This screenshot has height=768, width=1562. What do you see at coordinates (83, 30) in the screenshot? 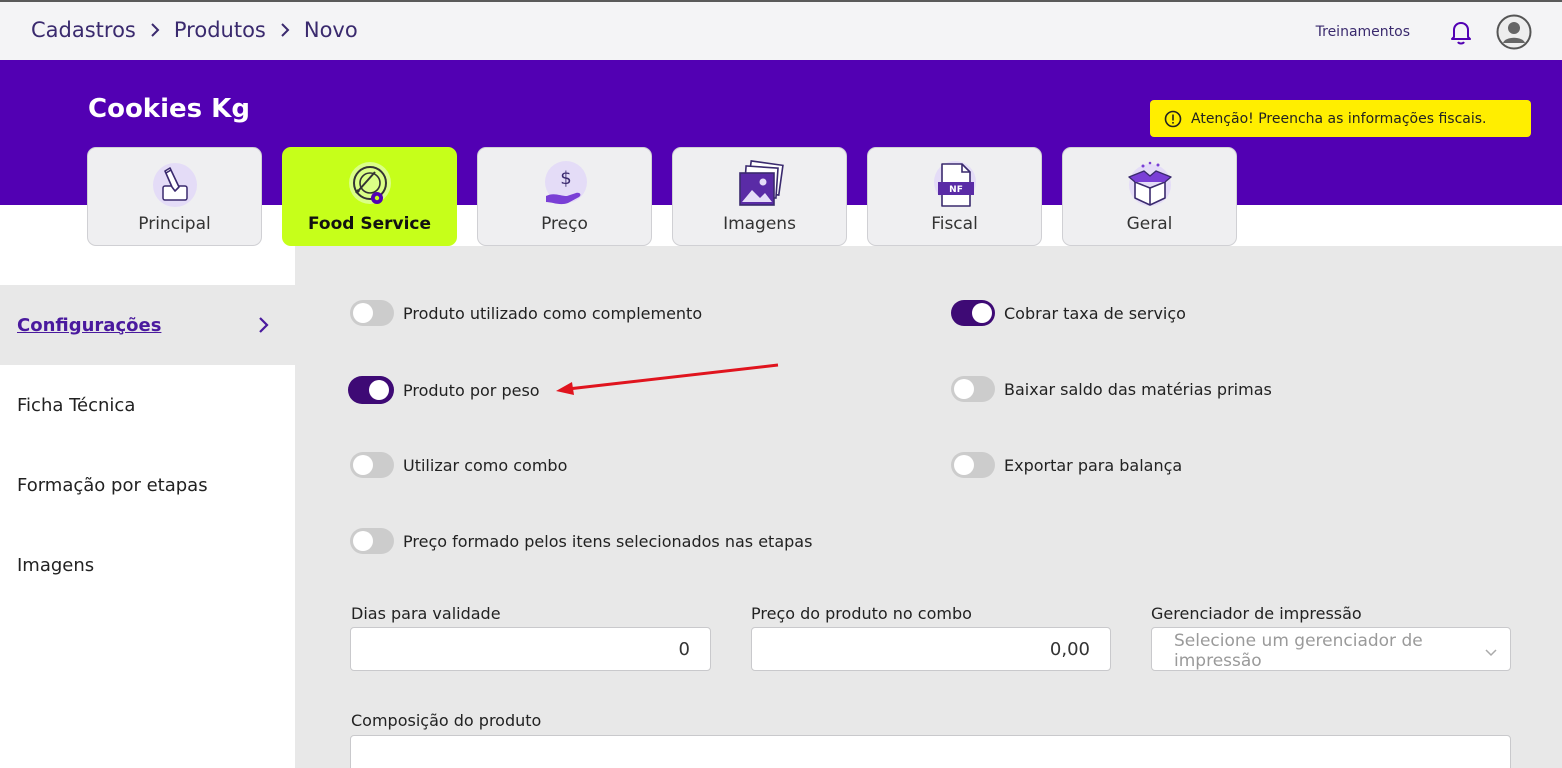
I see `breadcrumb-cadastros: Cadastros` at bounding box center [83, 30].